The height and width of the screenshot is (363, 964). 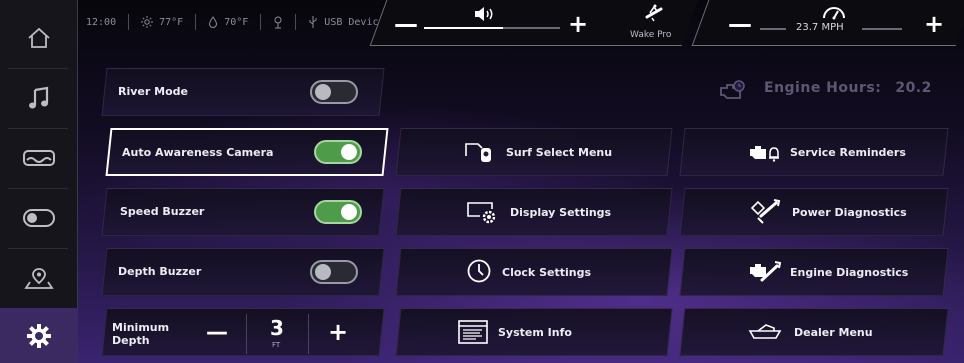 What do you see at coordinates (765, 273) in the screenshot?
I see `engine-wrench-icon` at bounding box center [765, 273].